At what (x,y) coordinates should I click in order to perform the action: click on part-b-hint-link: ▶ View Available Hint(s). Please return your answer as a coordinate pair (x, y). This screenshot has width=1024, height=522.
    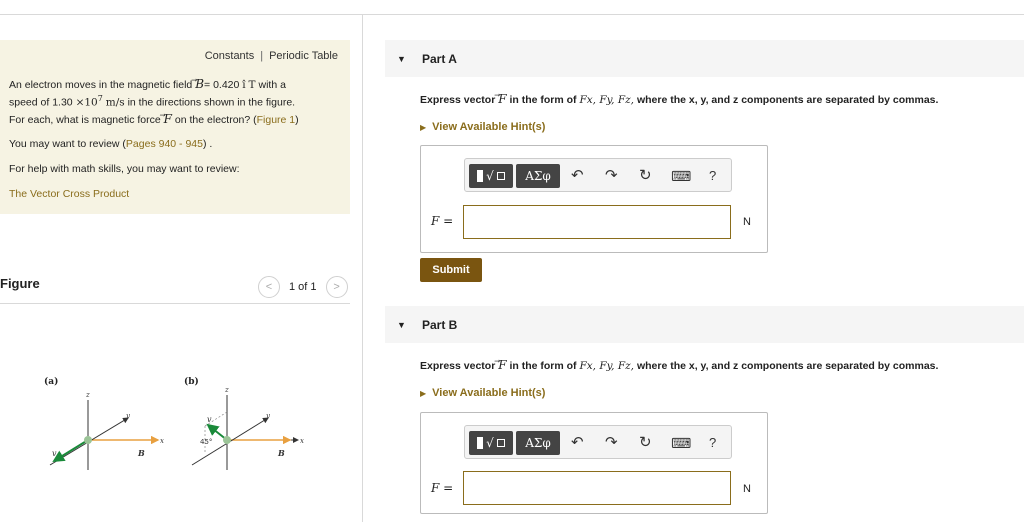
    Looking at the image, I should click on (482, 393).